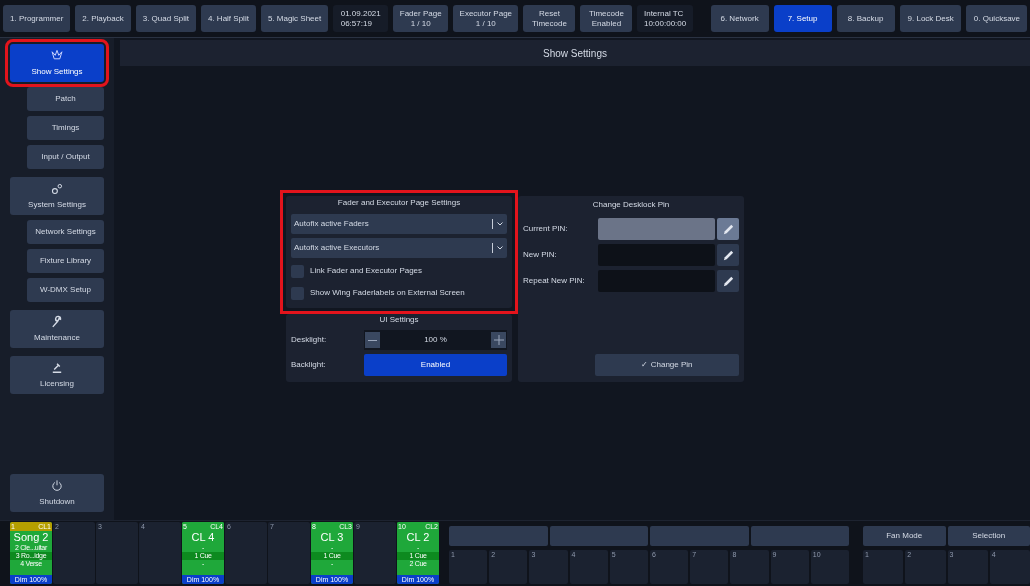 The image size is (1030, 586). I want to click on sidebar-item: Network Settings, so click(65, 232).